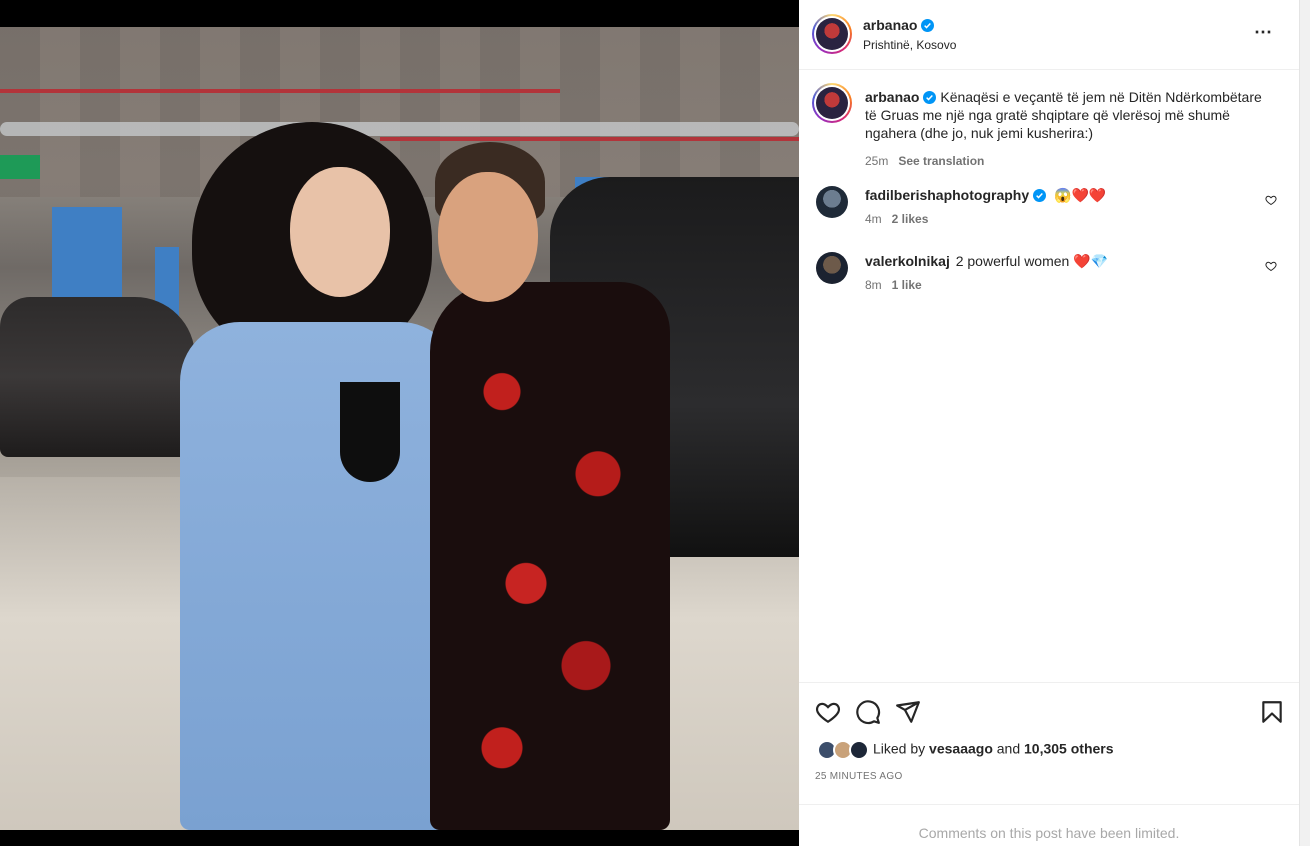 The width and height of the screenshot is (1310, 846). I want to click on car, so click(97, 377).